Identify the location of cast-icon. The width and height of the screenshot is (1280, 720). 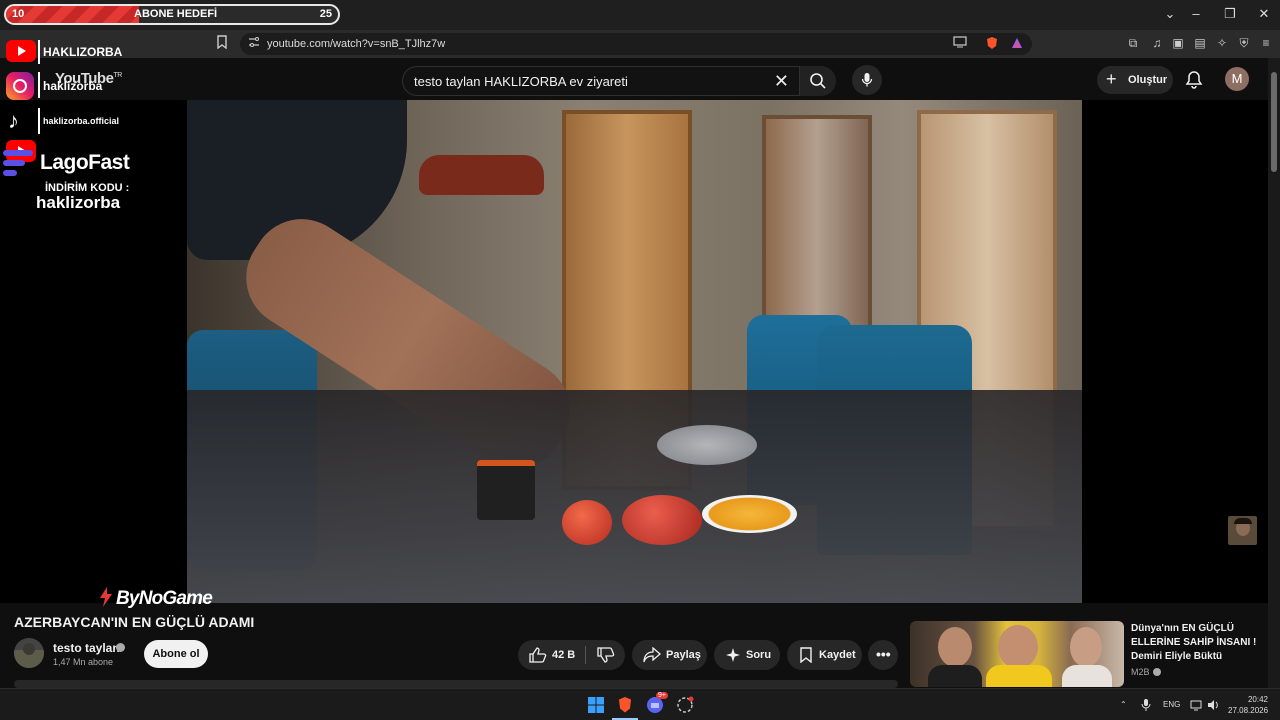
(960, 44).